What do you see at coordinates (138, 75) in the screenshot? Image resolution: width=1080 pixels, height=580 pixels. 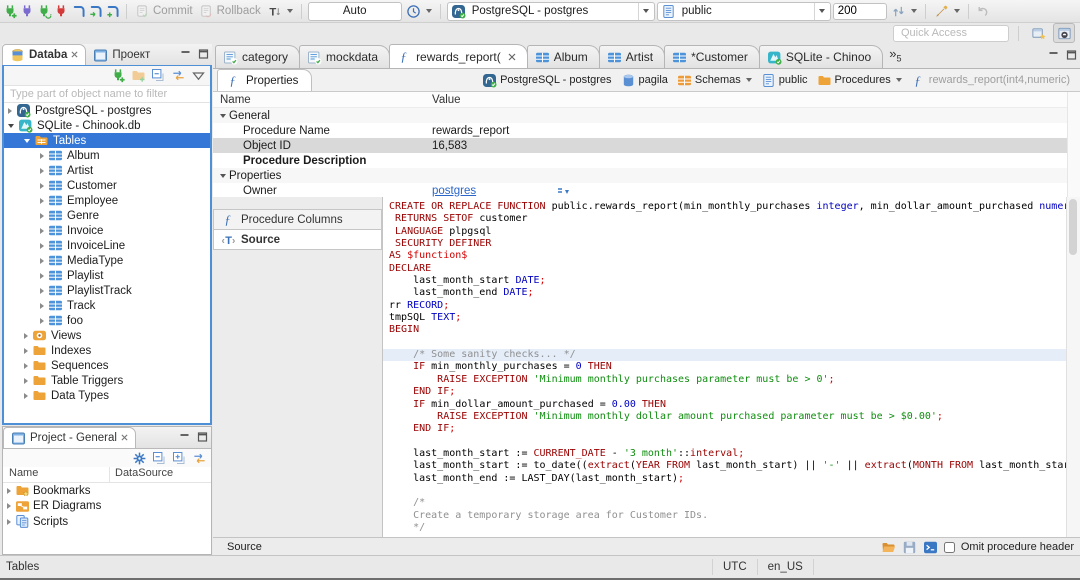 I see `new-folder-icon` at bounding box center [138, 75].